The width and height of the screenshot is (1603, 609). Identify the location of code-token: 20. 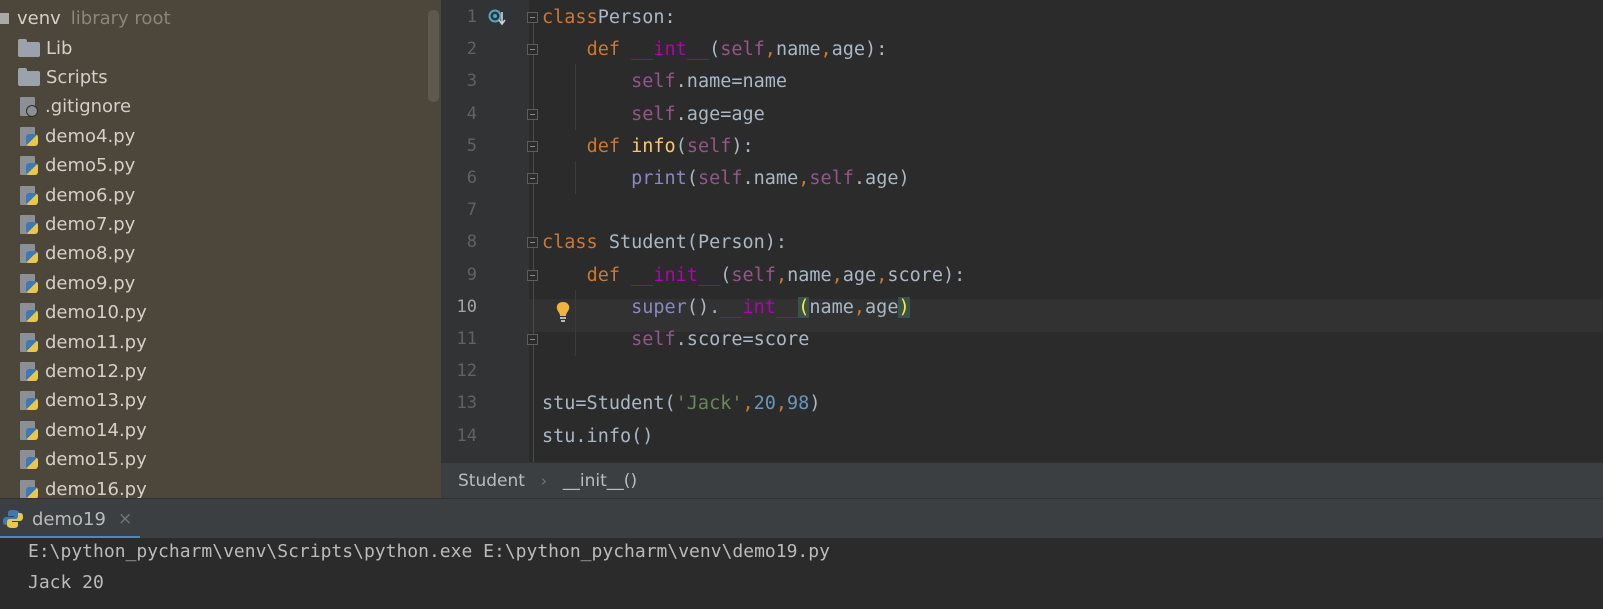
(764, 404).